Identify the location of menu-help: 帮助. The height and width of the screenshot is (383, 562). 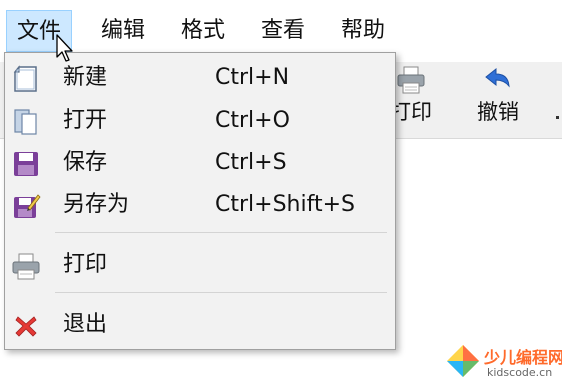
(363, 31).